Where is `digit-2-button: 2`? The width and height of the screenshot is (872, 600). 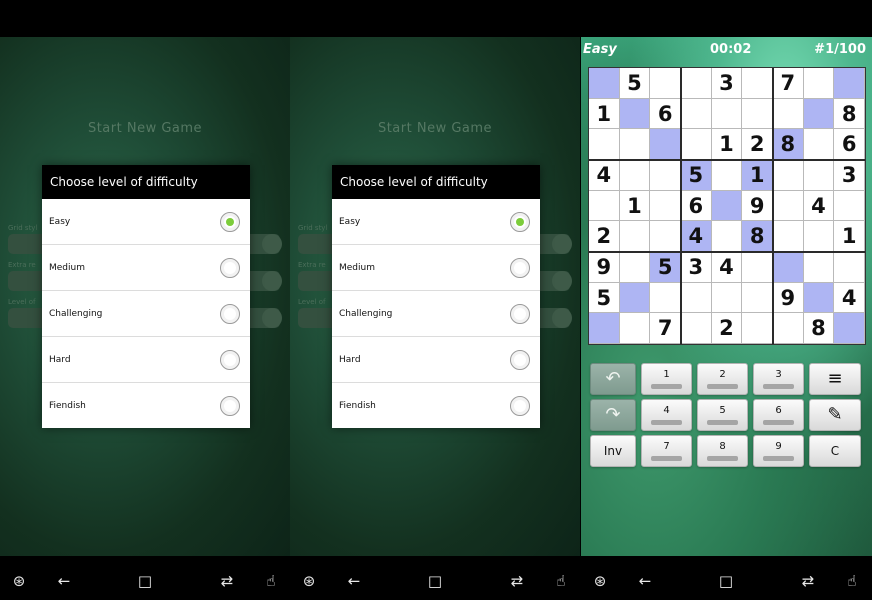 digit-2-button: 2 is located at coordinates (722, 379).